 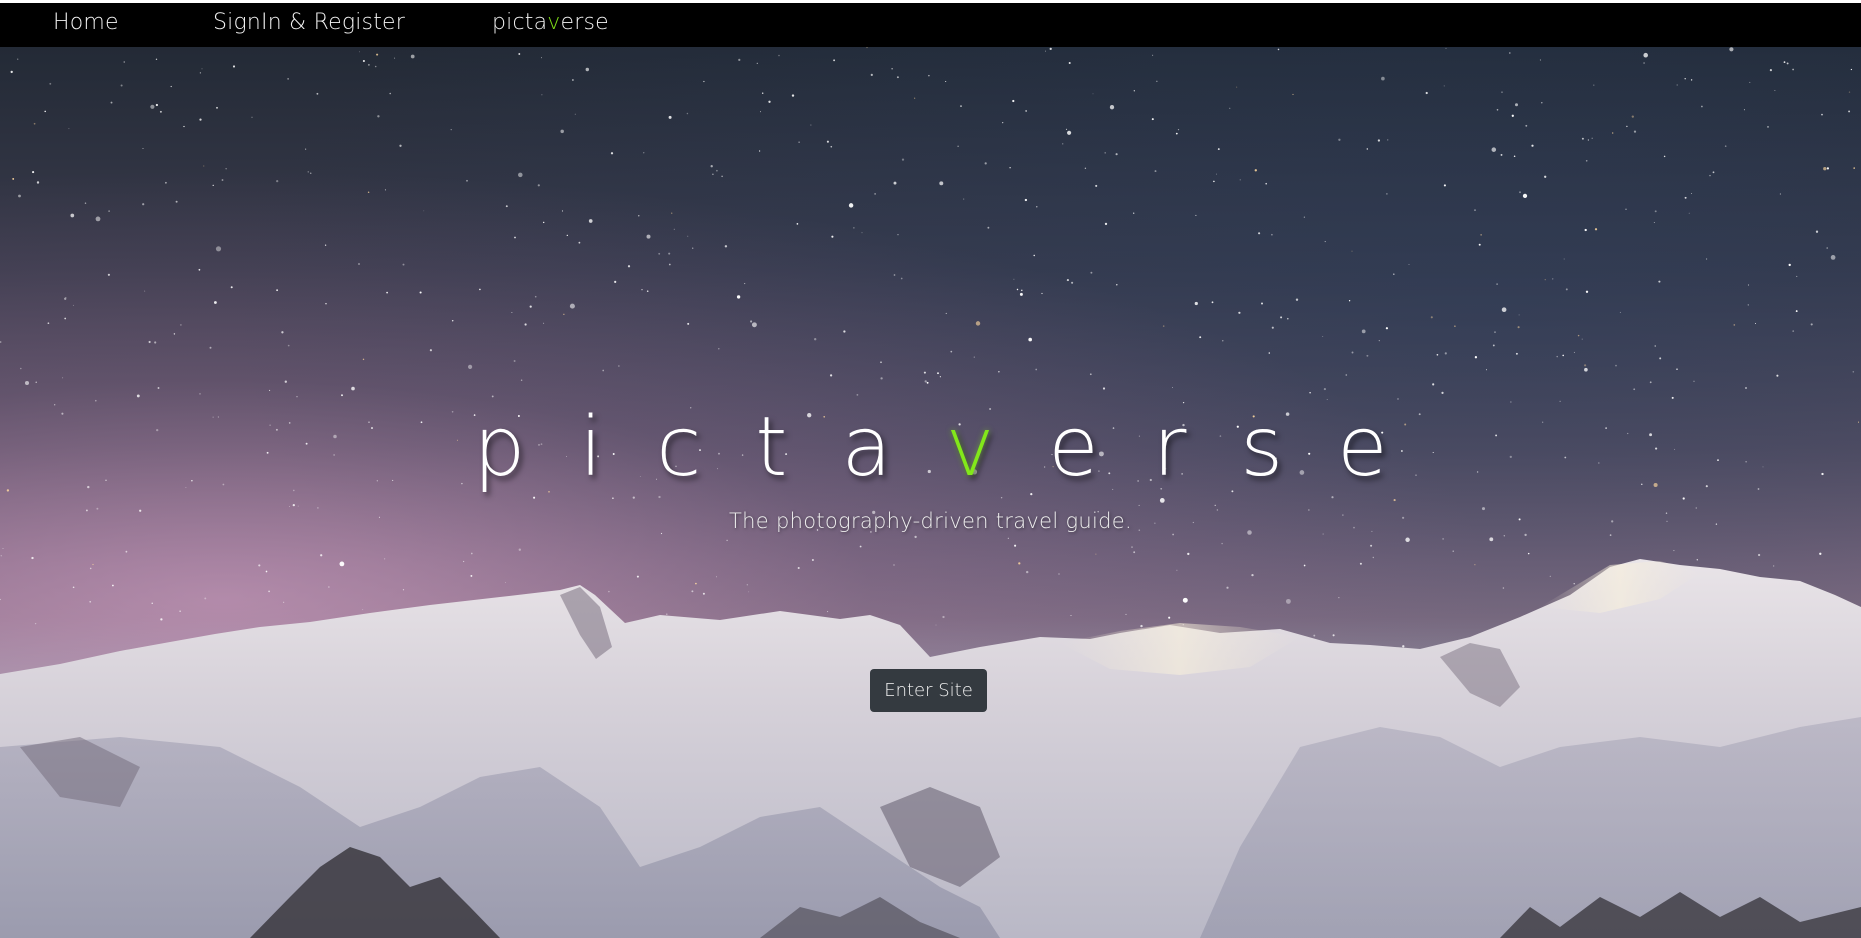 I want to click on nav-link-signin-register: SignIn & Register, so click(x=309, y=22).